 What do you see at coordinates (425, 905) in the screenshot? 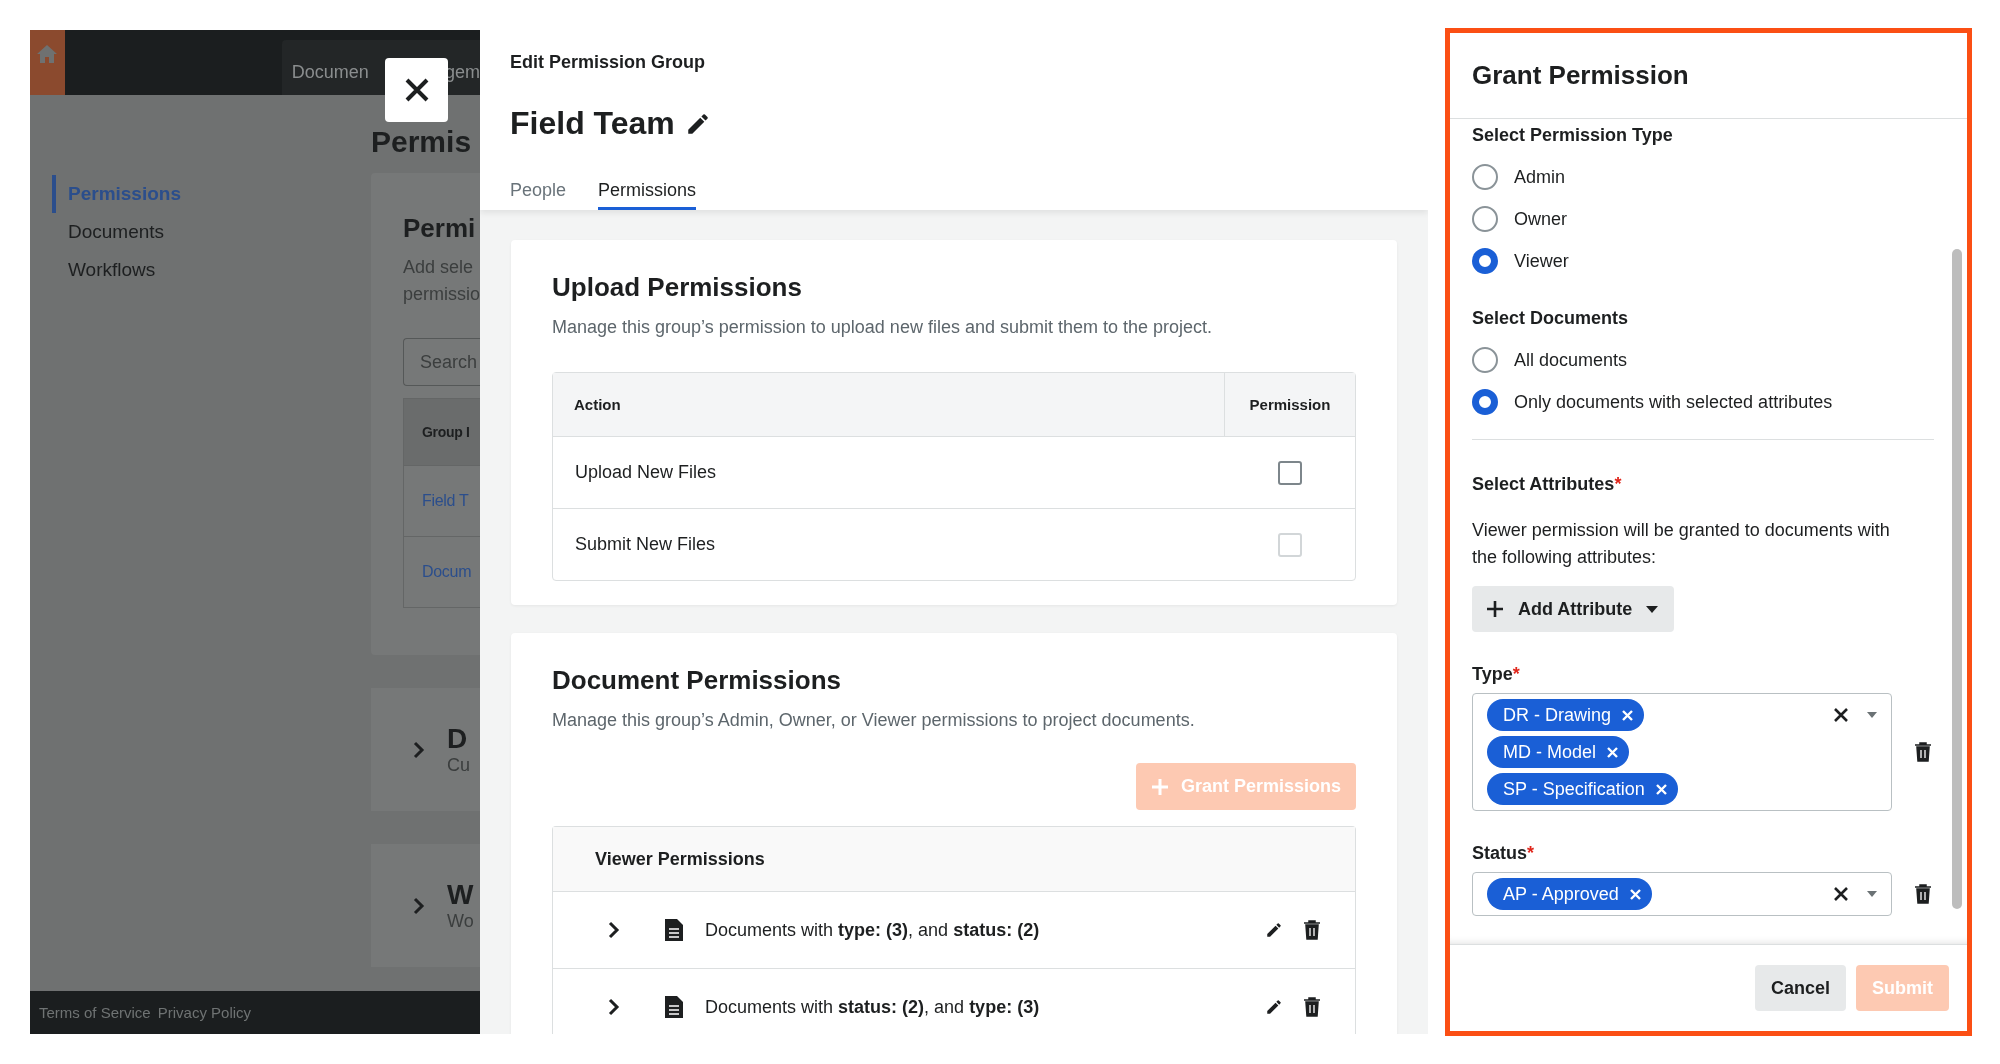
I see `section-card: W Wo` at bounding box center [425, 905].